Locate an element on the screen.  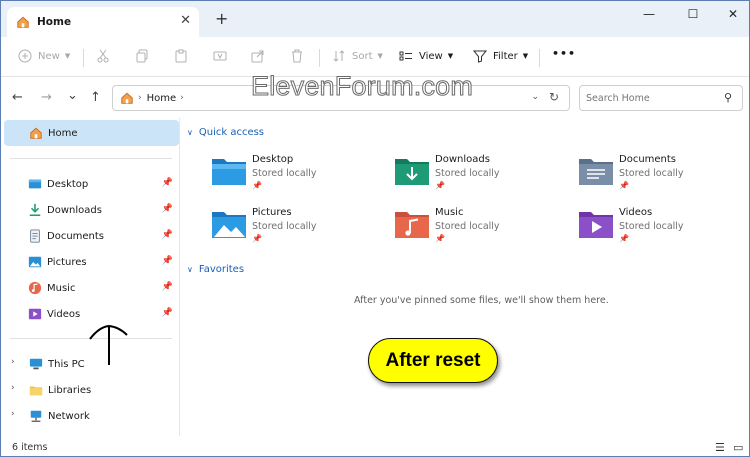
tile-name: Documents is located at coordinates (648, 159).